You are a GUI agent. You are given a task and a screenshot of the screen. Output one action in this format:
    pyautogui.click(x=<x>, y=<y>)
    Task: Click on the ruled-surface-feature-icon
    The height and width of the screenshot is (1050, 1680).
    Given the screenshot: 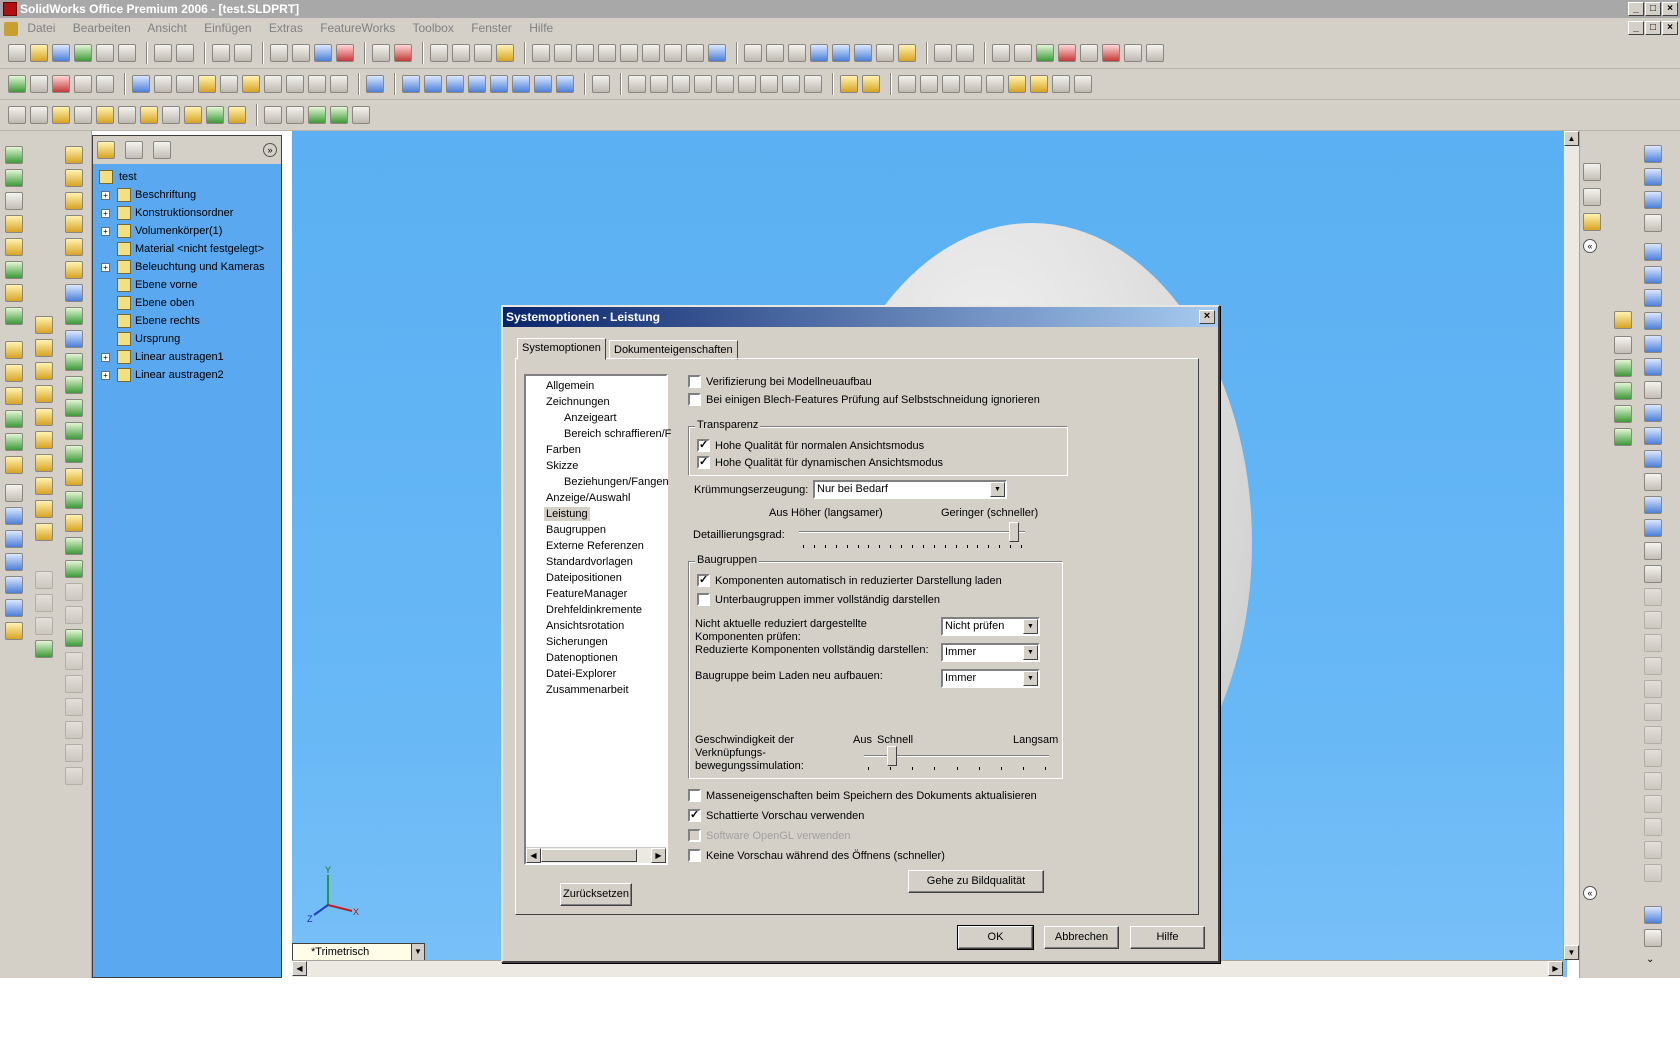 What is the action you would take?
    pyautogui.click(x=74, y=316)
    